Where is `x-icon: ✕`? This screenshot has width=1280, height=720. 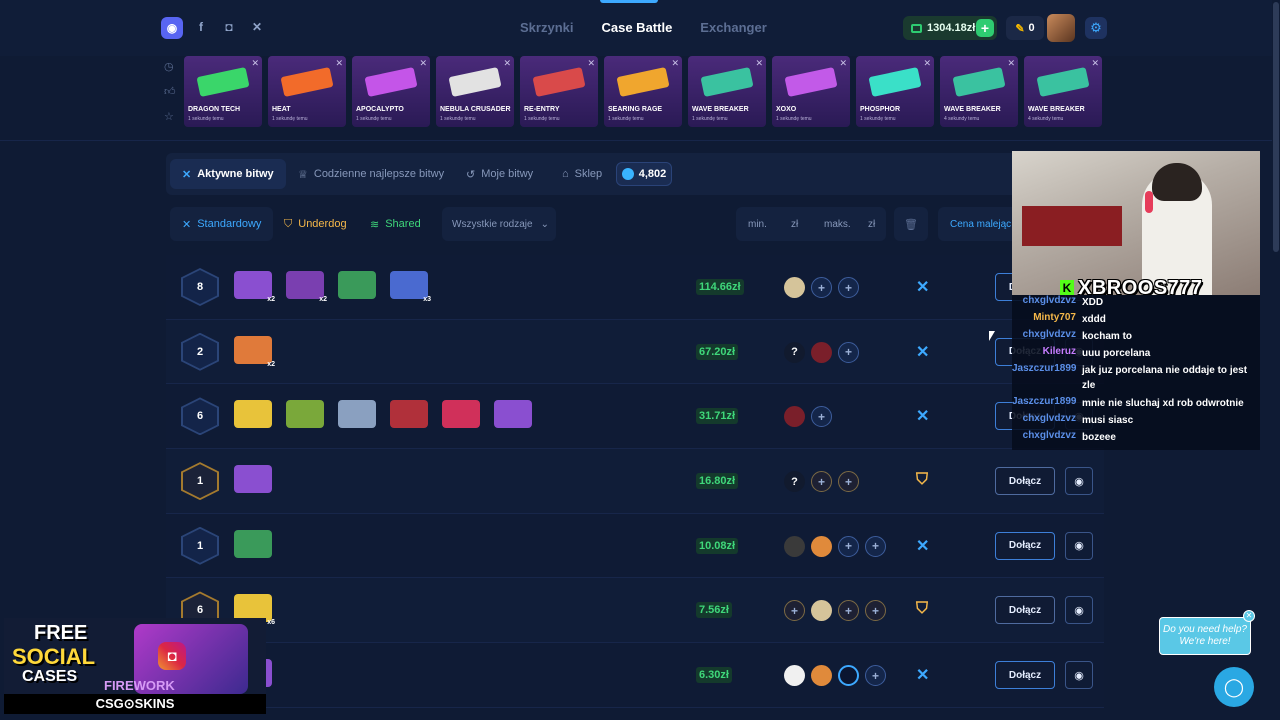
x-icon: ✕ is located at coordinates (257, 27).